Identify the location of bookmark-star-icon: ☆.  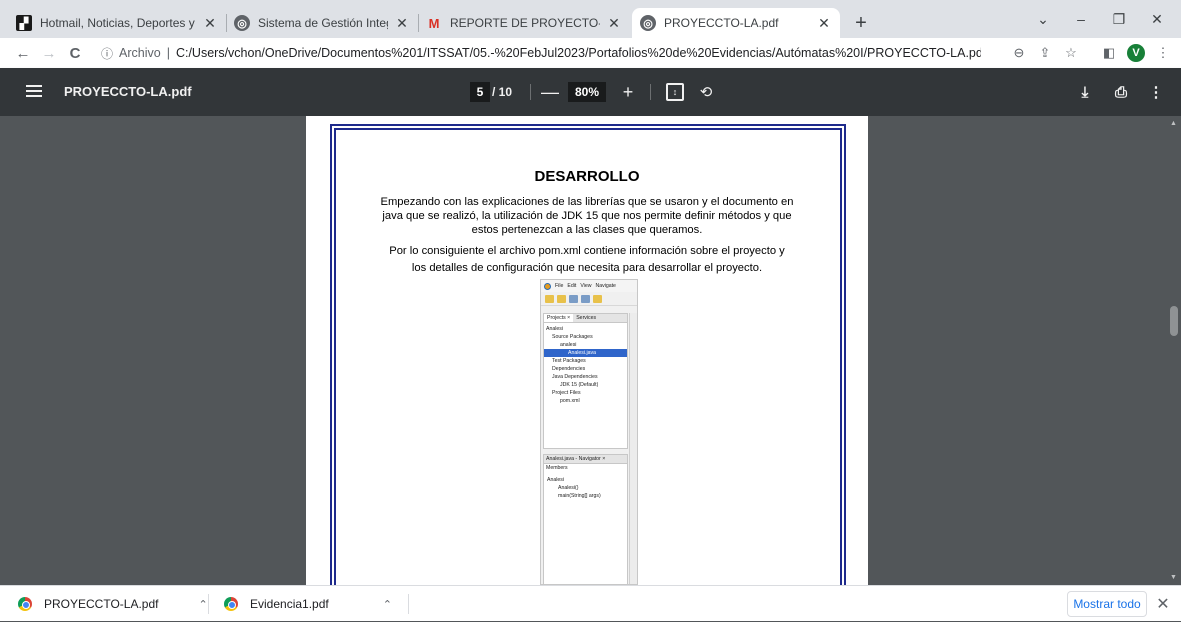
(1071, 53).